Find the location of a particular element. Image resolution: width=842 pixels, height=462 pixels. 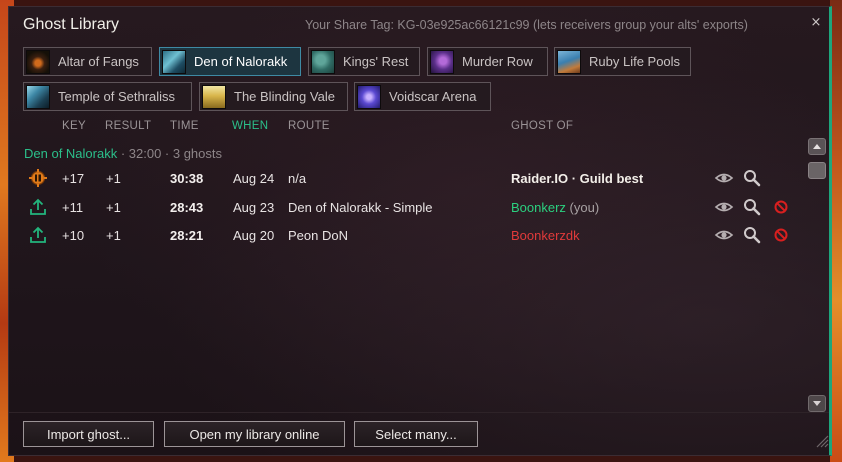

tab-label: Ruby Life Pools is located at coordinates (635, 61).